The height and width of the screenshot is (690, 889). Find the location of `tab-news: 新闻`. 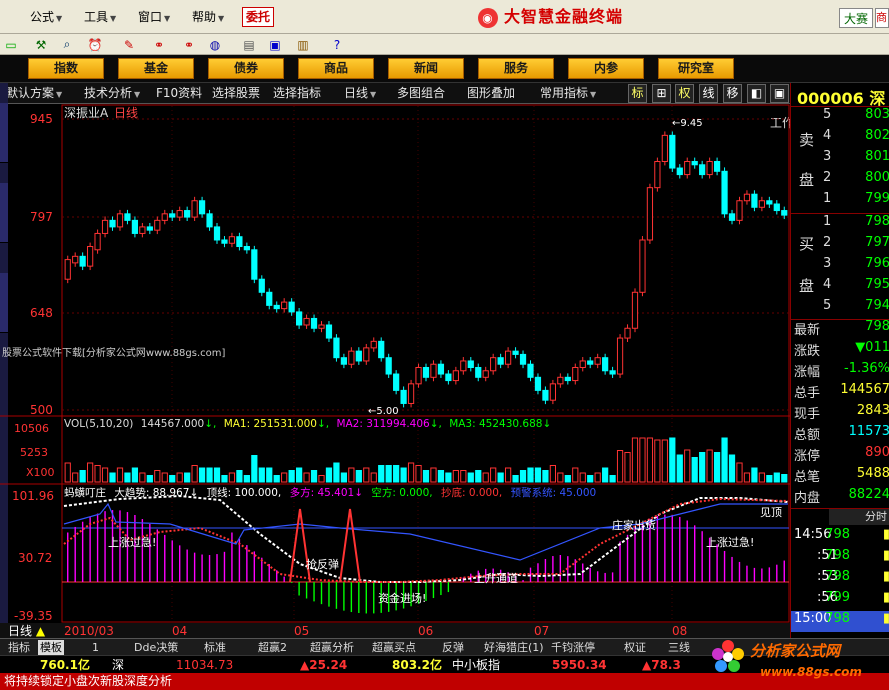

tab-news: 新闻 is located at coordinates (426, 68).